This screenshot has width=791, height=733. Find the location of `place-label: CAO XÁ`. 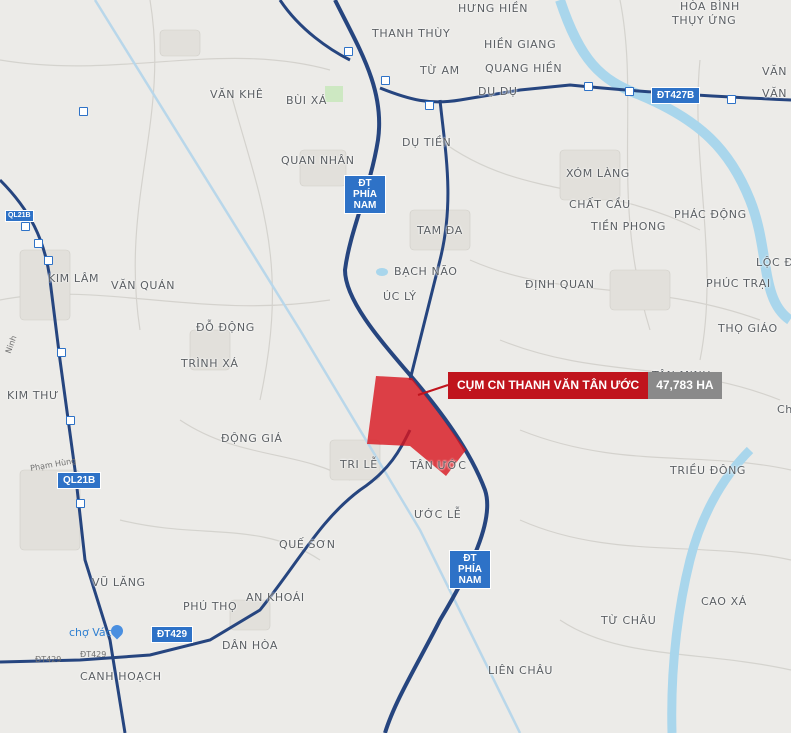

place-label: CAO XÁ is located at coordinates (724, 601).